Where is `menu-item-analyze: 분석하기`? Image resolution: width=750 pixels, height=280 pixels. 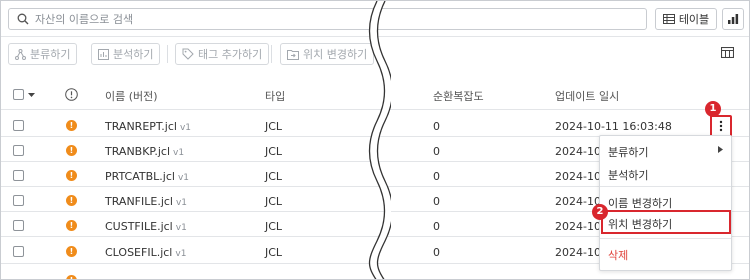 menu-item-analyze: 분석하기 is located at coordinates (628, 175).